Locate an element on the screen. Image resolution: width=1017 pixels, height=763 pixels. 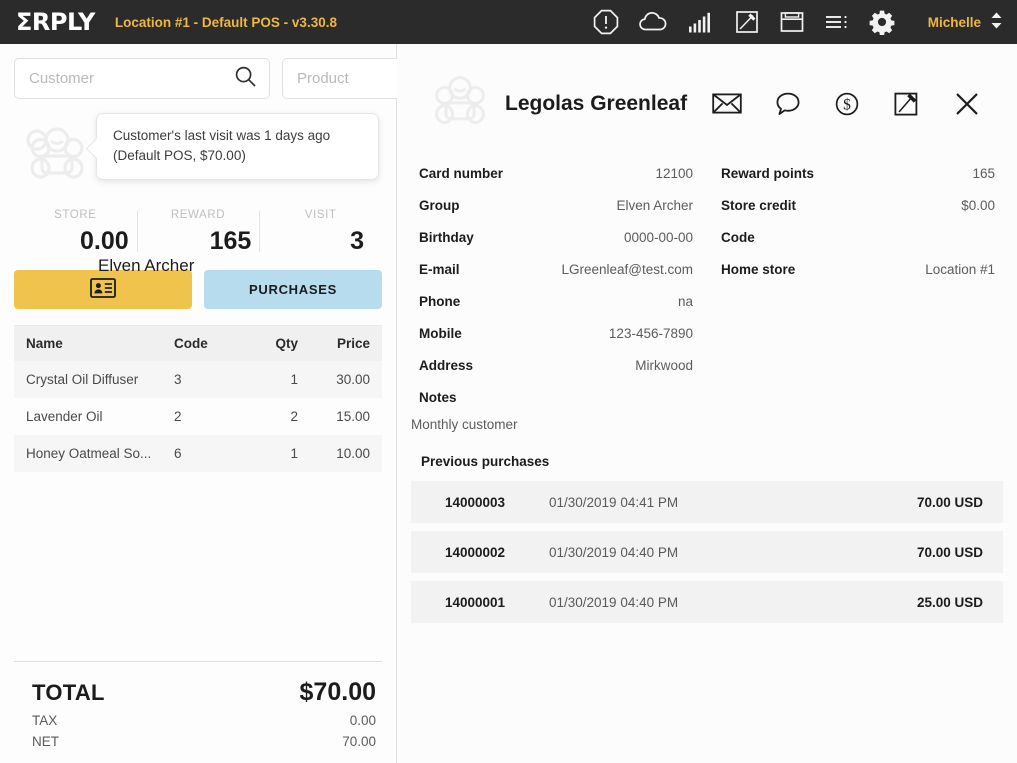
cloud-icon is located at coordinates (653, 22).